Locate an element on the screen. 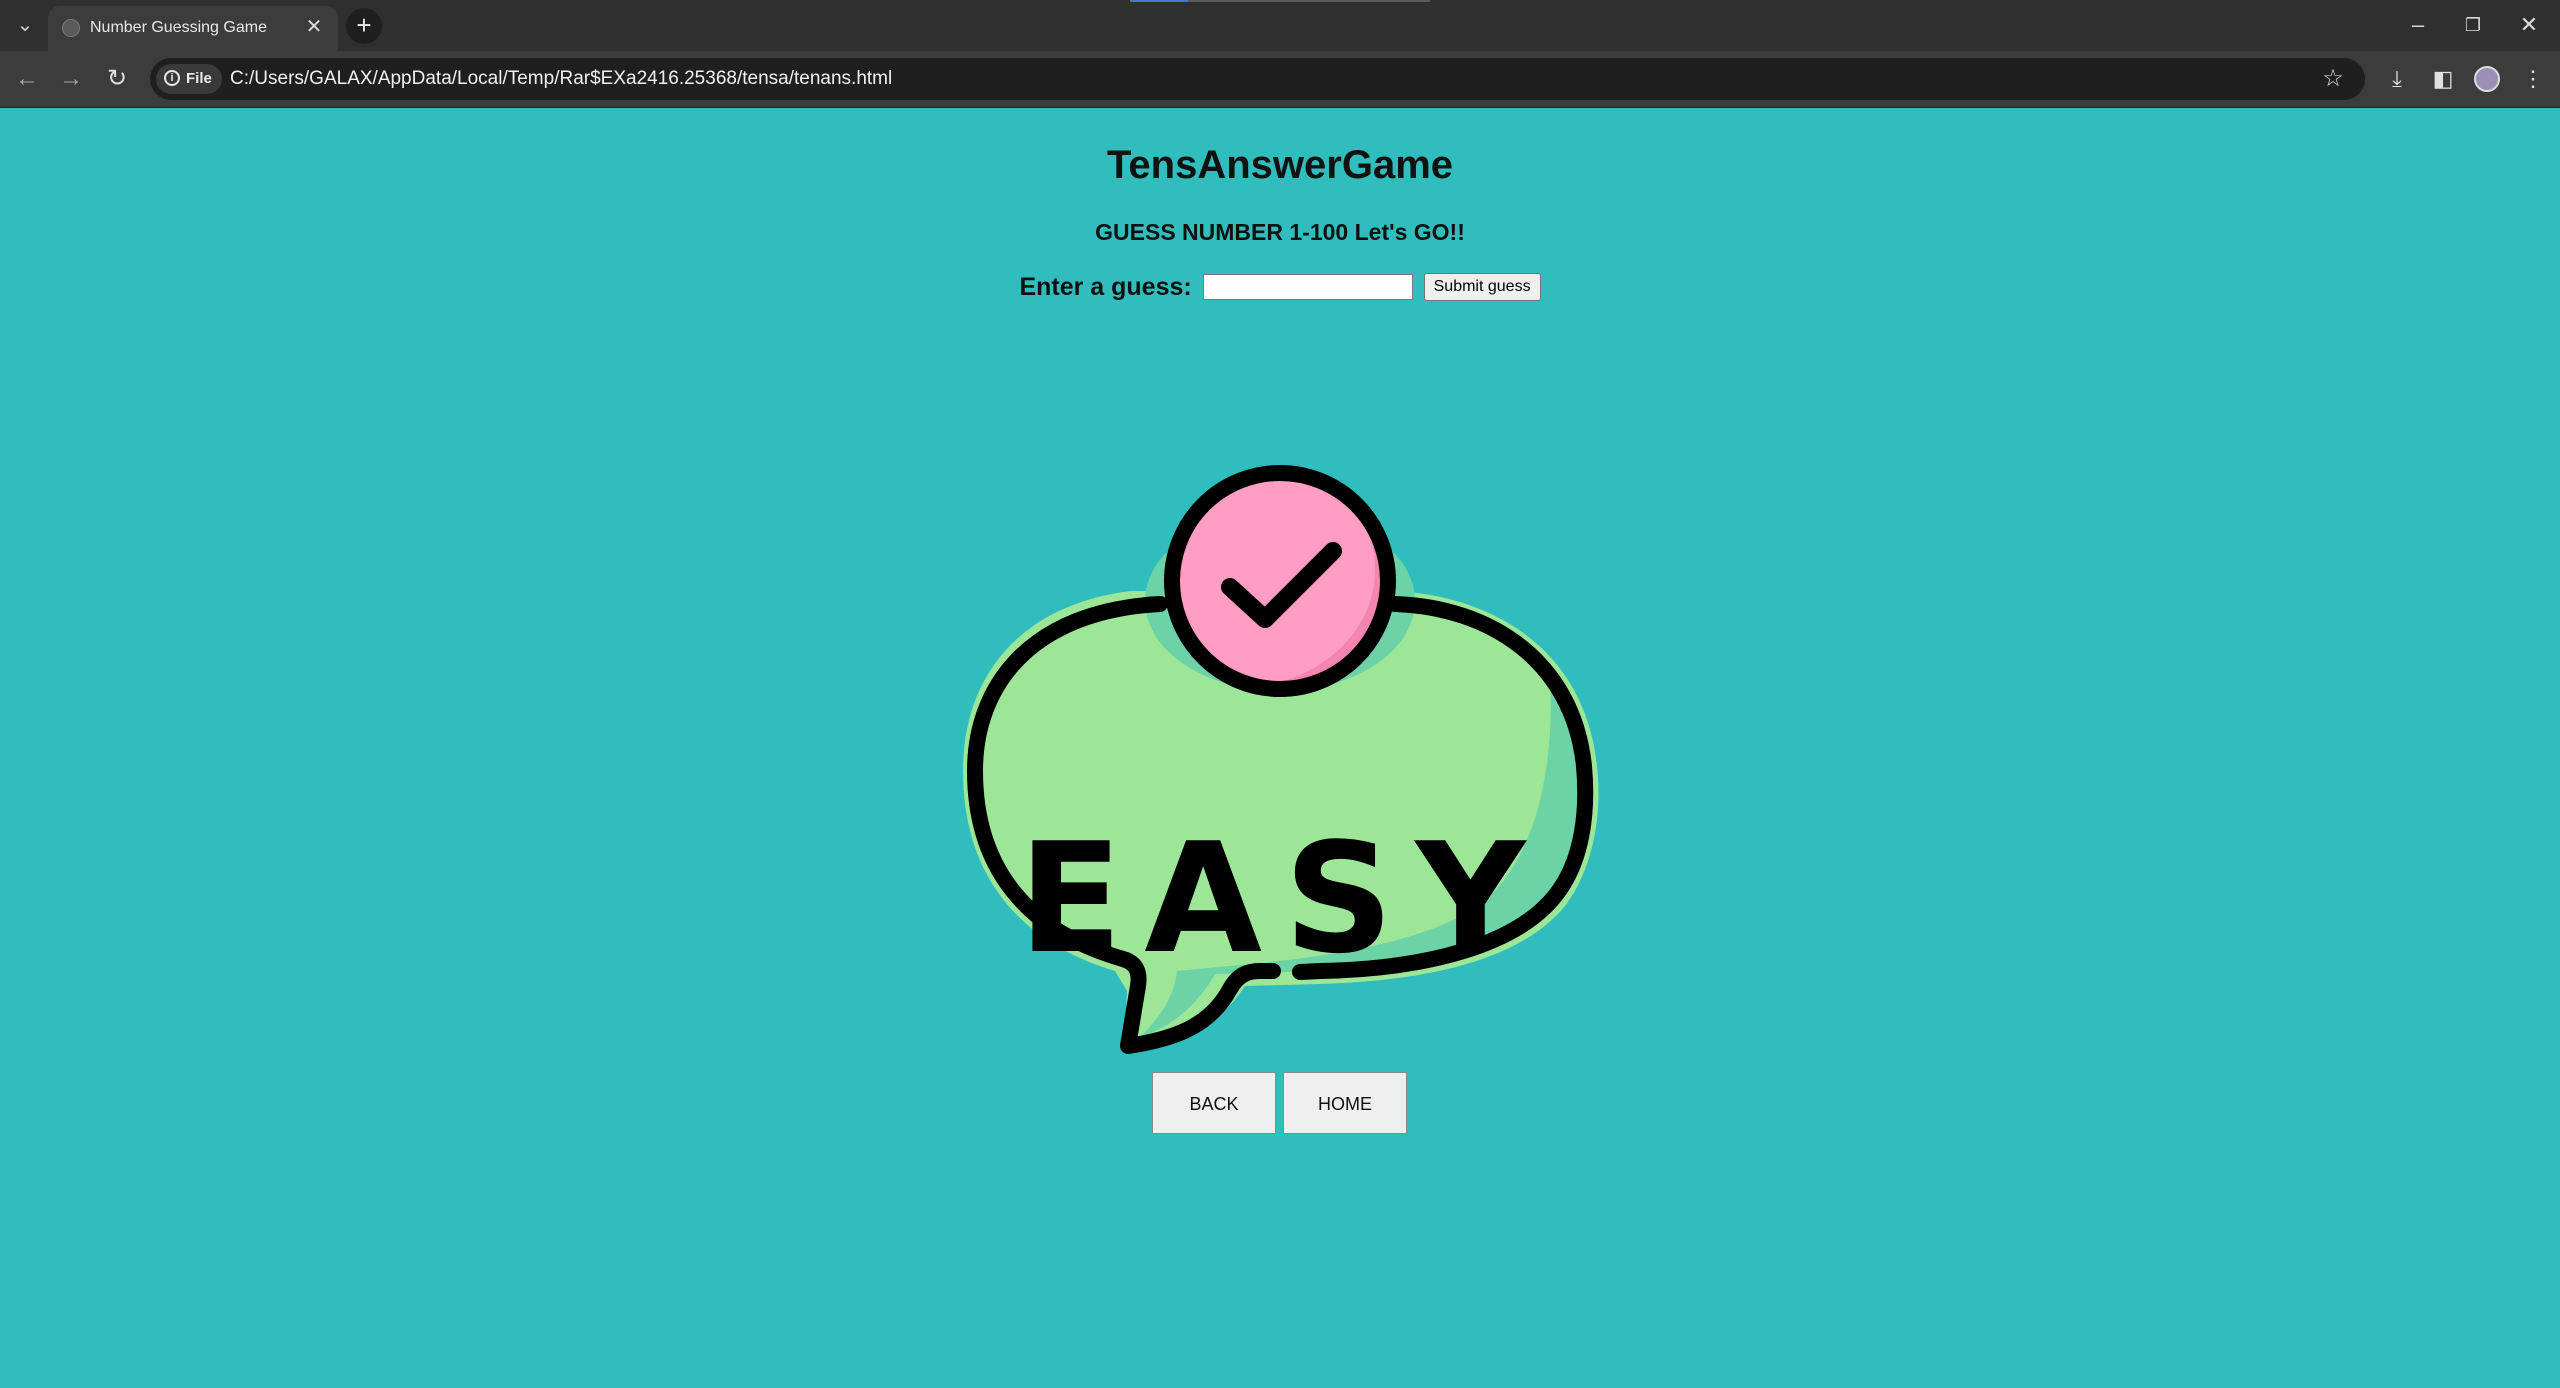 Image resolution: width=2560 pixels, height=1388 pixels. browser-tabstrip: ⌄ Number Guessing Game ✕ + – ❐ ✕ is located at coordinates (1280, 25).